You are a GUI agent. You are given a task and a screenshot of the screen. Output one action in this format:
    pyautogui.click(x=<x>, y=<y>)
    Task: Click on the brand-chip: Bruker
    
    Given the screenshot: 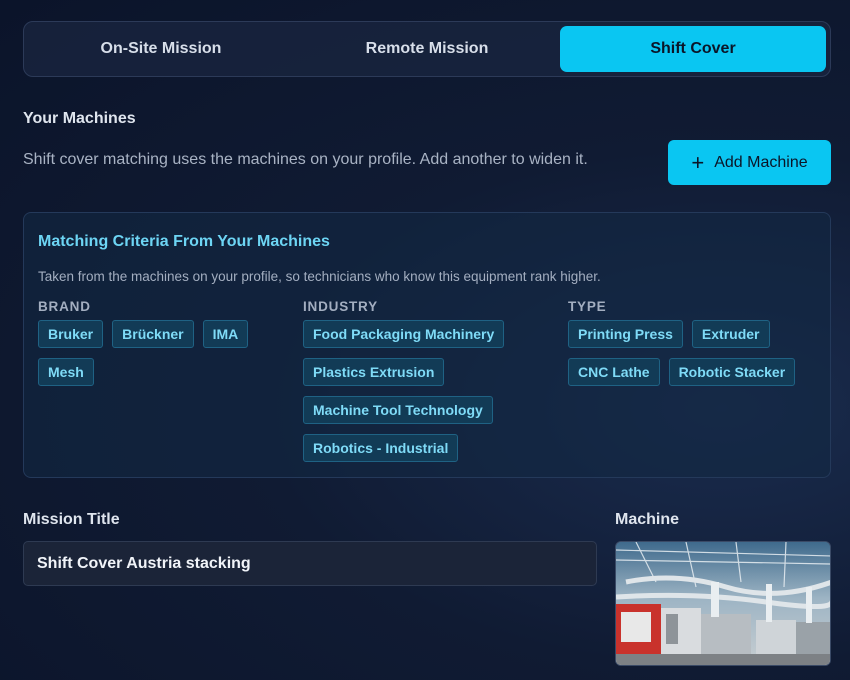 What is the action you would take?
    pyautogui.click(x=71, y=334)
    